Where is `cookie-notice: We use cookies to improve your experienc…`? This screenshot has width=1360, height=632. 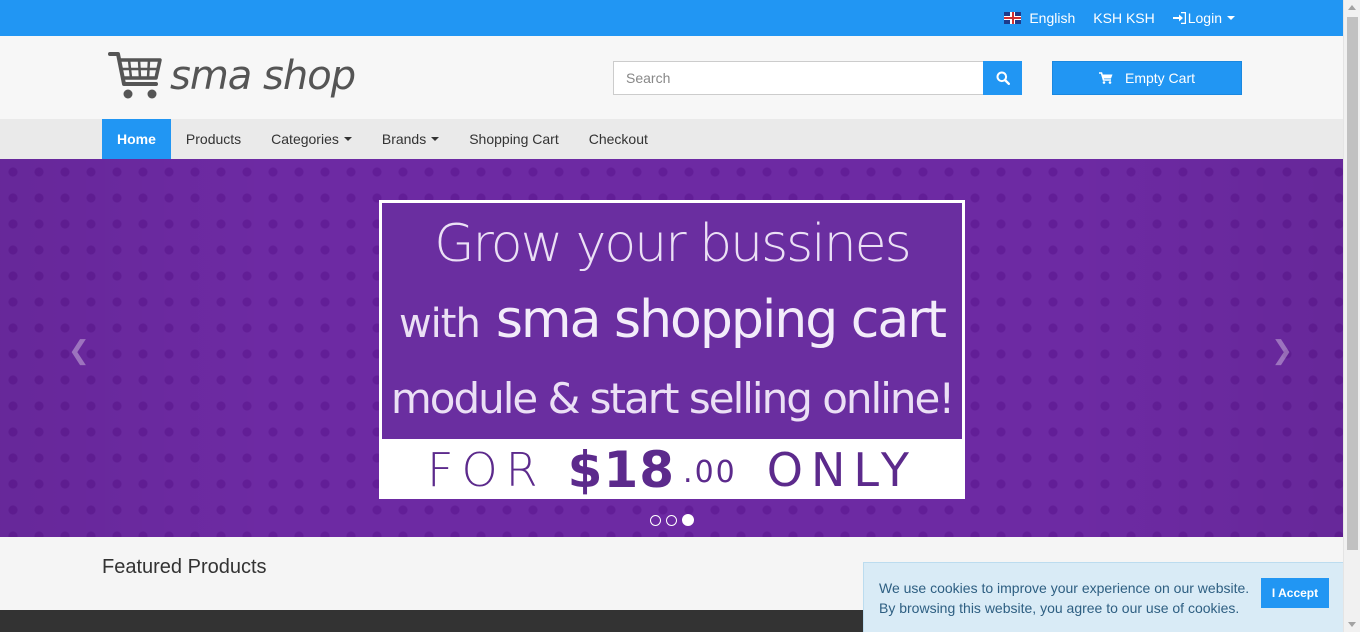
cookie-notice: We use cookies to improve your experienc… is located at coordinates (1103, 597).